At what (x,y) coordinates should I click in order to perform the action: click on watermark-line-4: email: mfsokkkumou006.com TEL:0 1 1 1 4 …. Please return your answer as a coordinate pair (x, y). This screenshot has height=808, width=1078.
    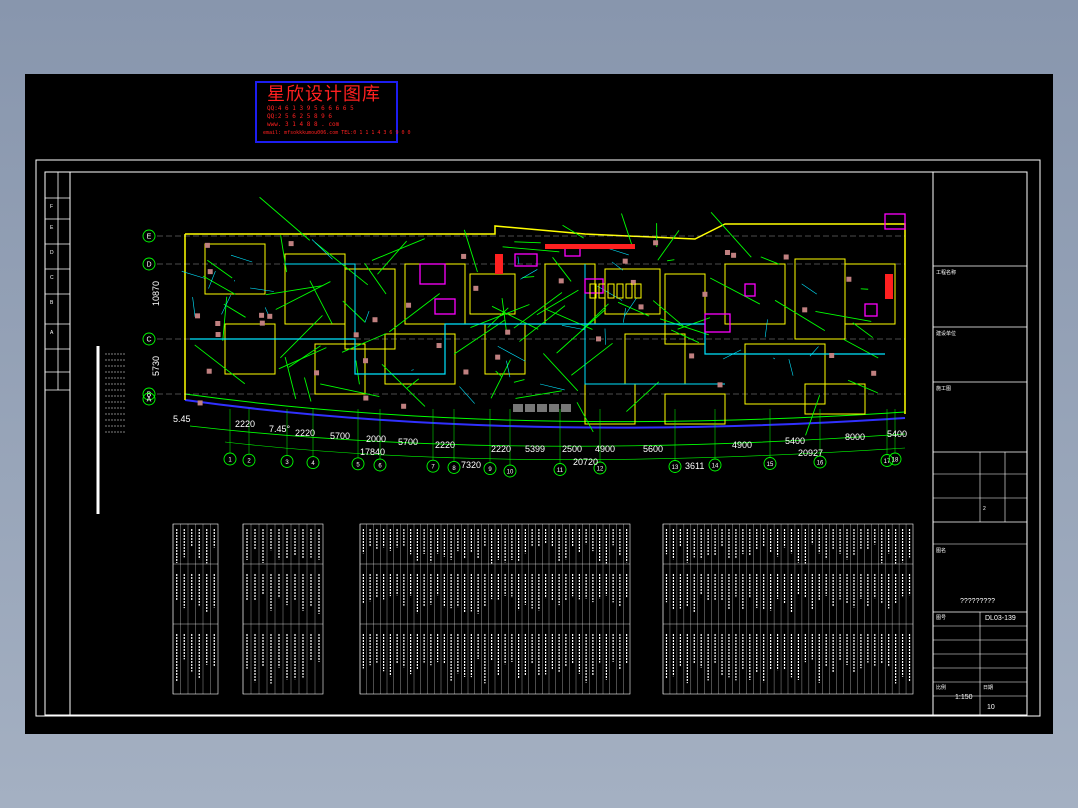
    Looking at the image, I should click on (337, 133).